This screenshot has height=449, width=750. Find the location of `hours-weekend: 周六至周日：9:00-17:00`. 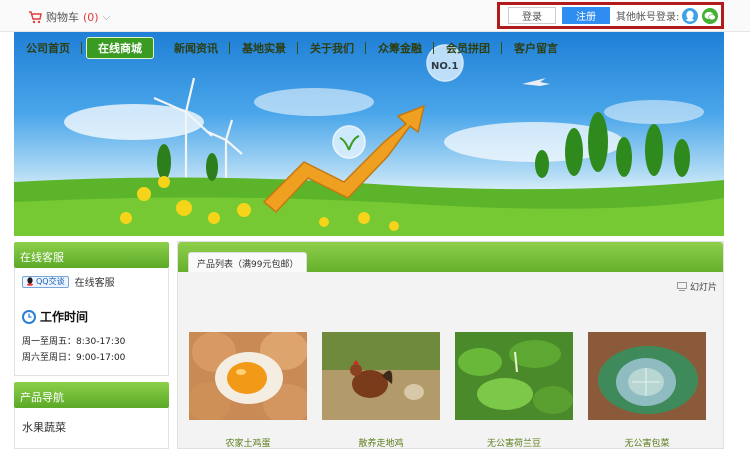

hours-weekend: 周六至周日：9:00-17:00 is located at coordinates (74, 358).